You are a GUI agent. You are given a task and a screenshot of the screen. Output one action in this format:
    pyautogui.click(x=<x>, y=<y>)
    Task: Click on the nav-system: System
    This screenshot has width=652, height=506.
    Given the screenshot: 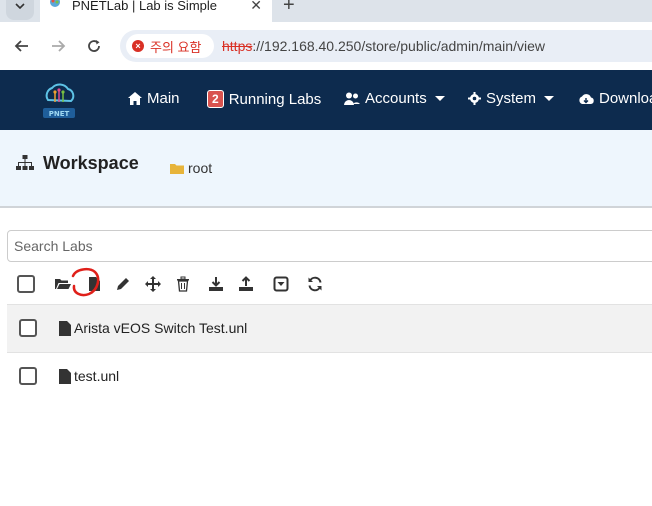 What is the action you would take?
    pyautogui.click(x=511, y=98)
    